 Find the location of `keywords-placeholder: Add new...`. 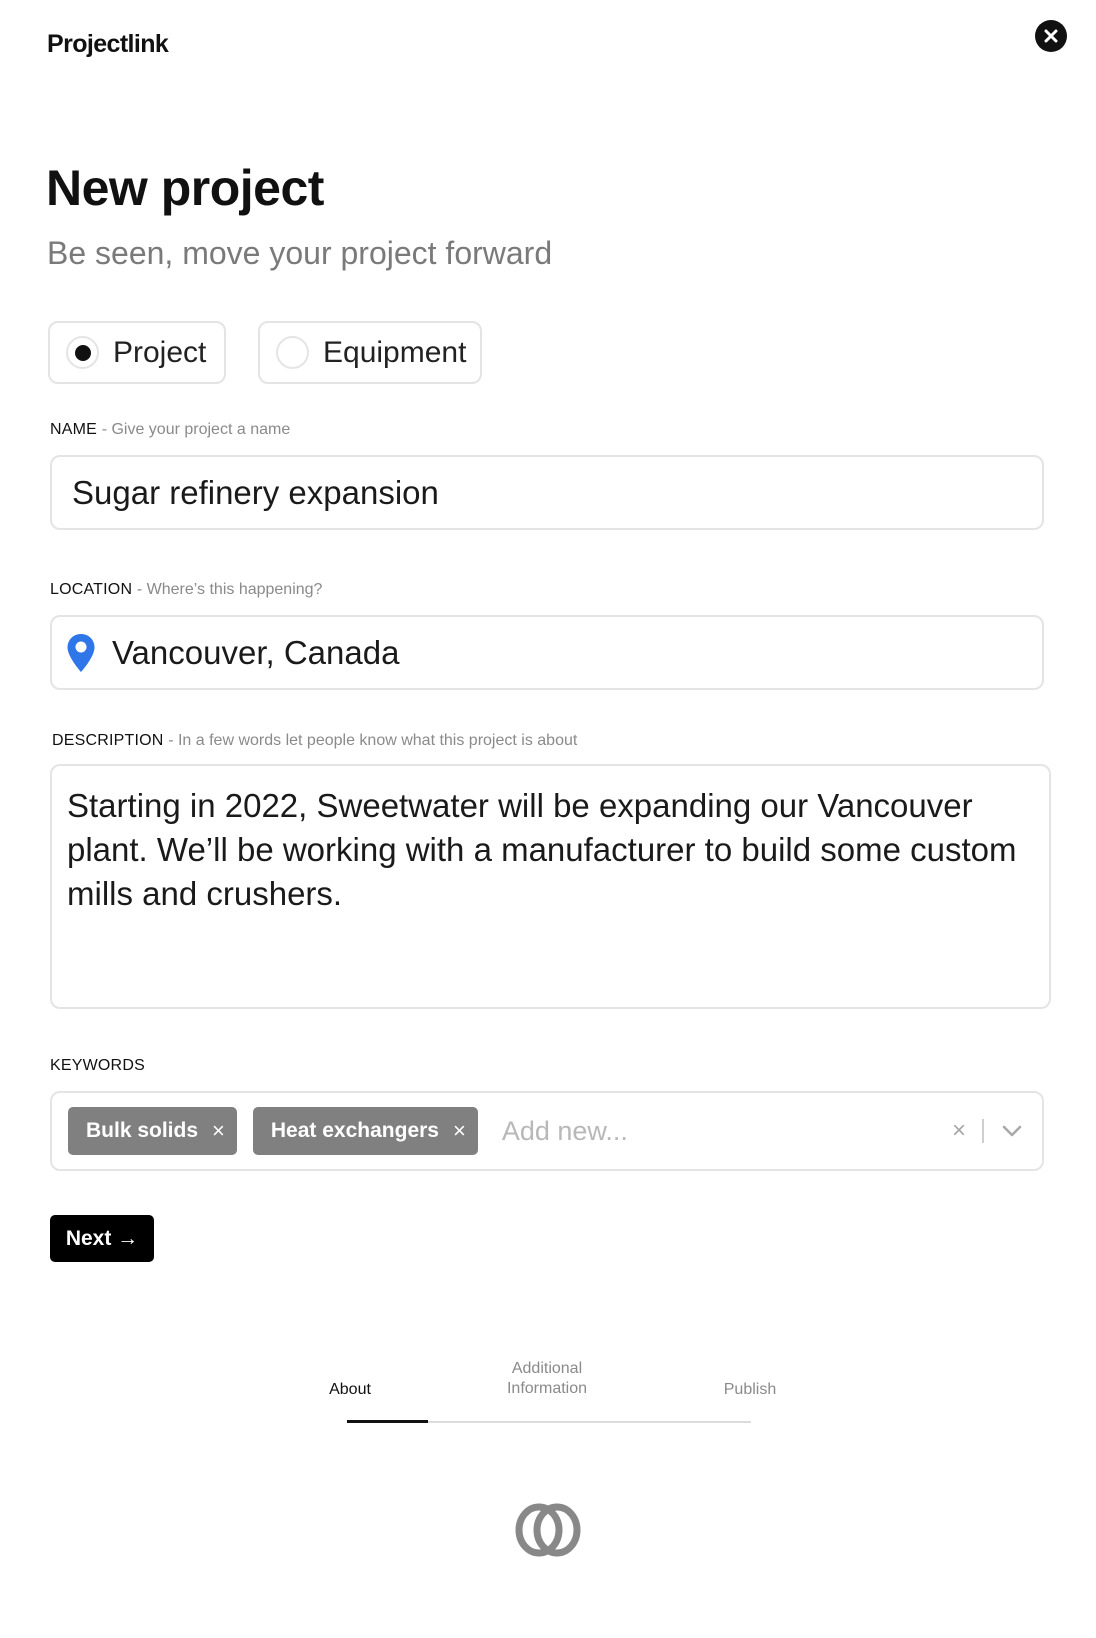

keywords-placeholder: Add new... is located at coordinates (727, 1131).